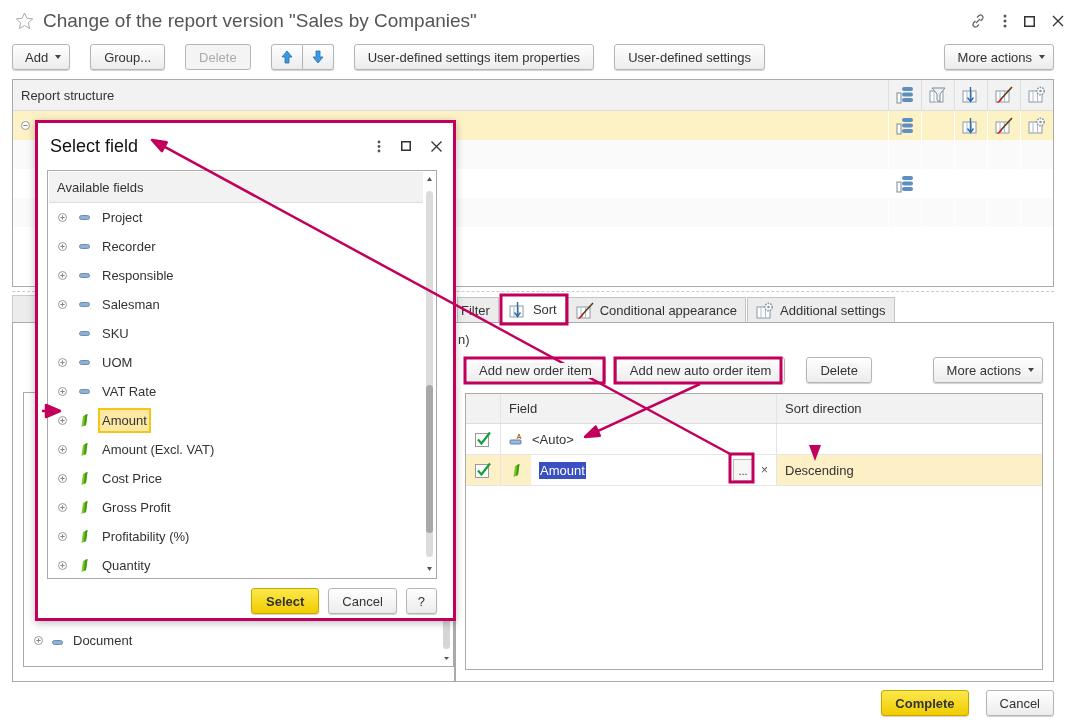 The image size is (1074, 728). What do you see at coordinates (132, 478) in the screenshot?
I see `list-item: Cost Price` at bounding box center [132, 478].